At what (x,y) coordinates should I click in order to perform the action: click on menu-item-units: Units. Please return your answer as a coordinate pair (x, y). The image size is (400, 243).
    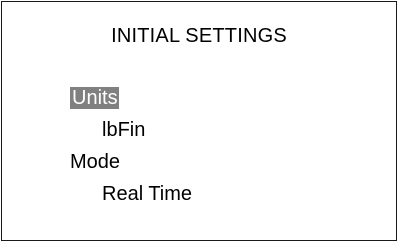
    Looking at the image, I should click on (94, 98).